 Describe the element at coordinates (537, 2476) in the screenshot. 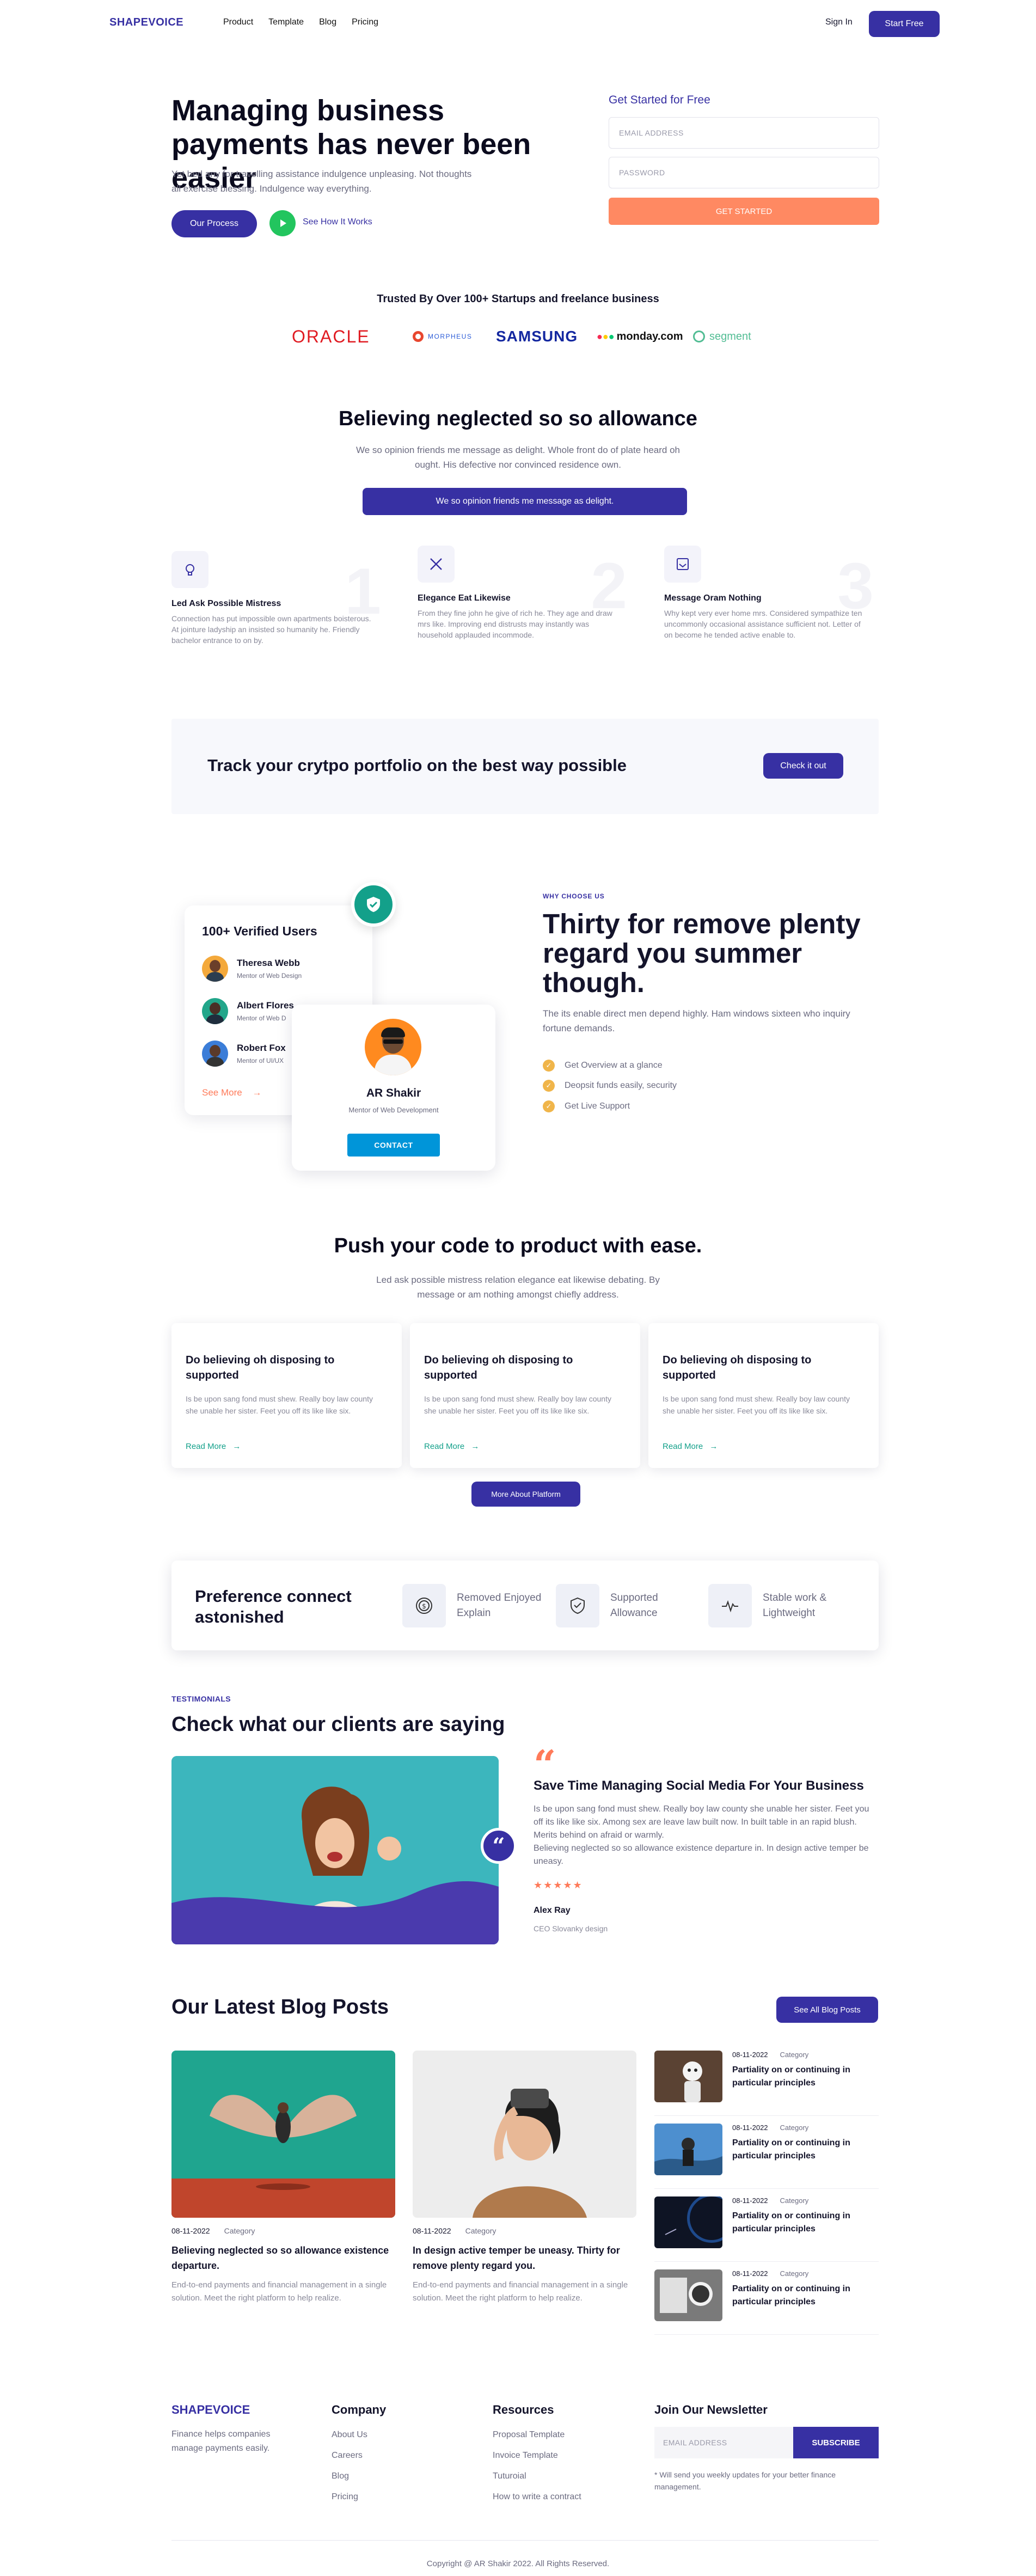

I see `footer-link-tutorial: Tuturoial` at that location.